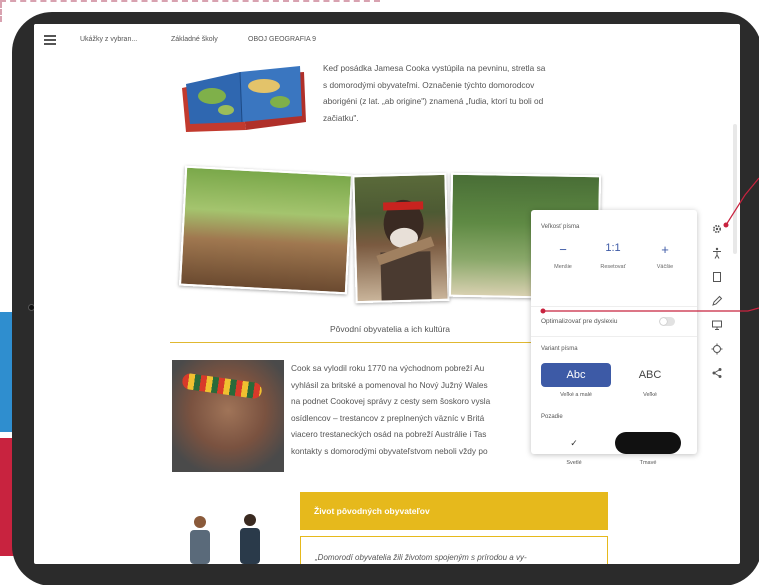 This screenshot has height=585, width=759. What do you see at coordinates (50, 40) in the screenshot?
I see `hamburger-menu-icon` at bounding box center [50, 40].